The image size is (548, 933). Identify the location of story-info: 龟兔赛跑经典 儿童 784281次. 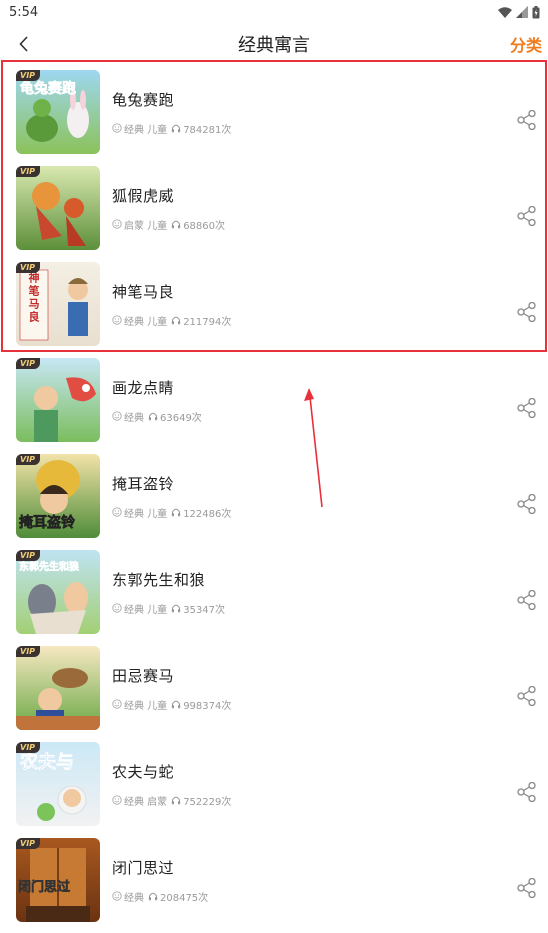
(308, 112).